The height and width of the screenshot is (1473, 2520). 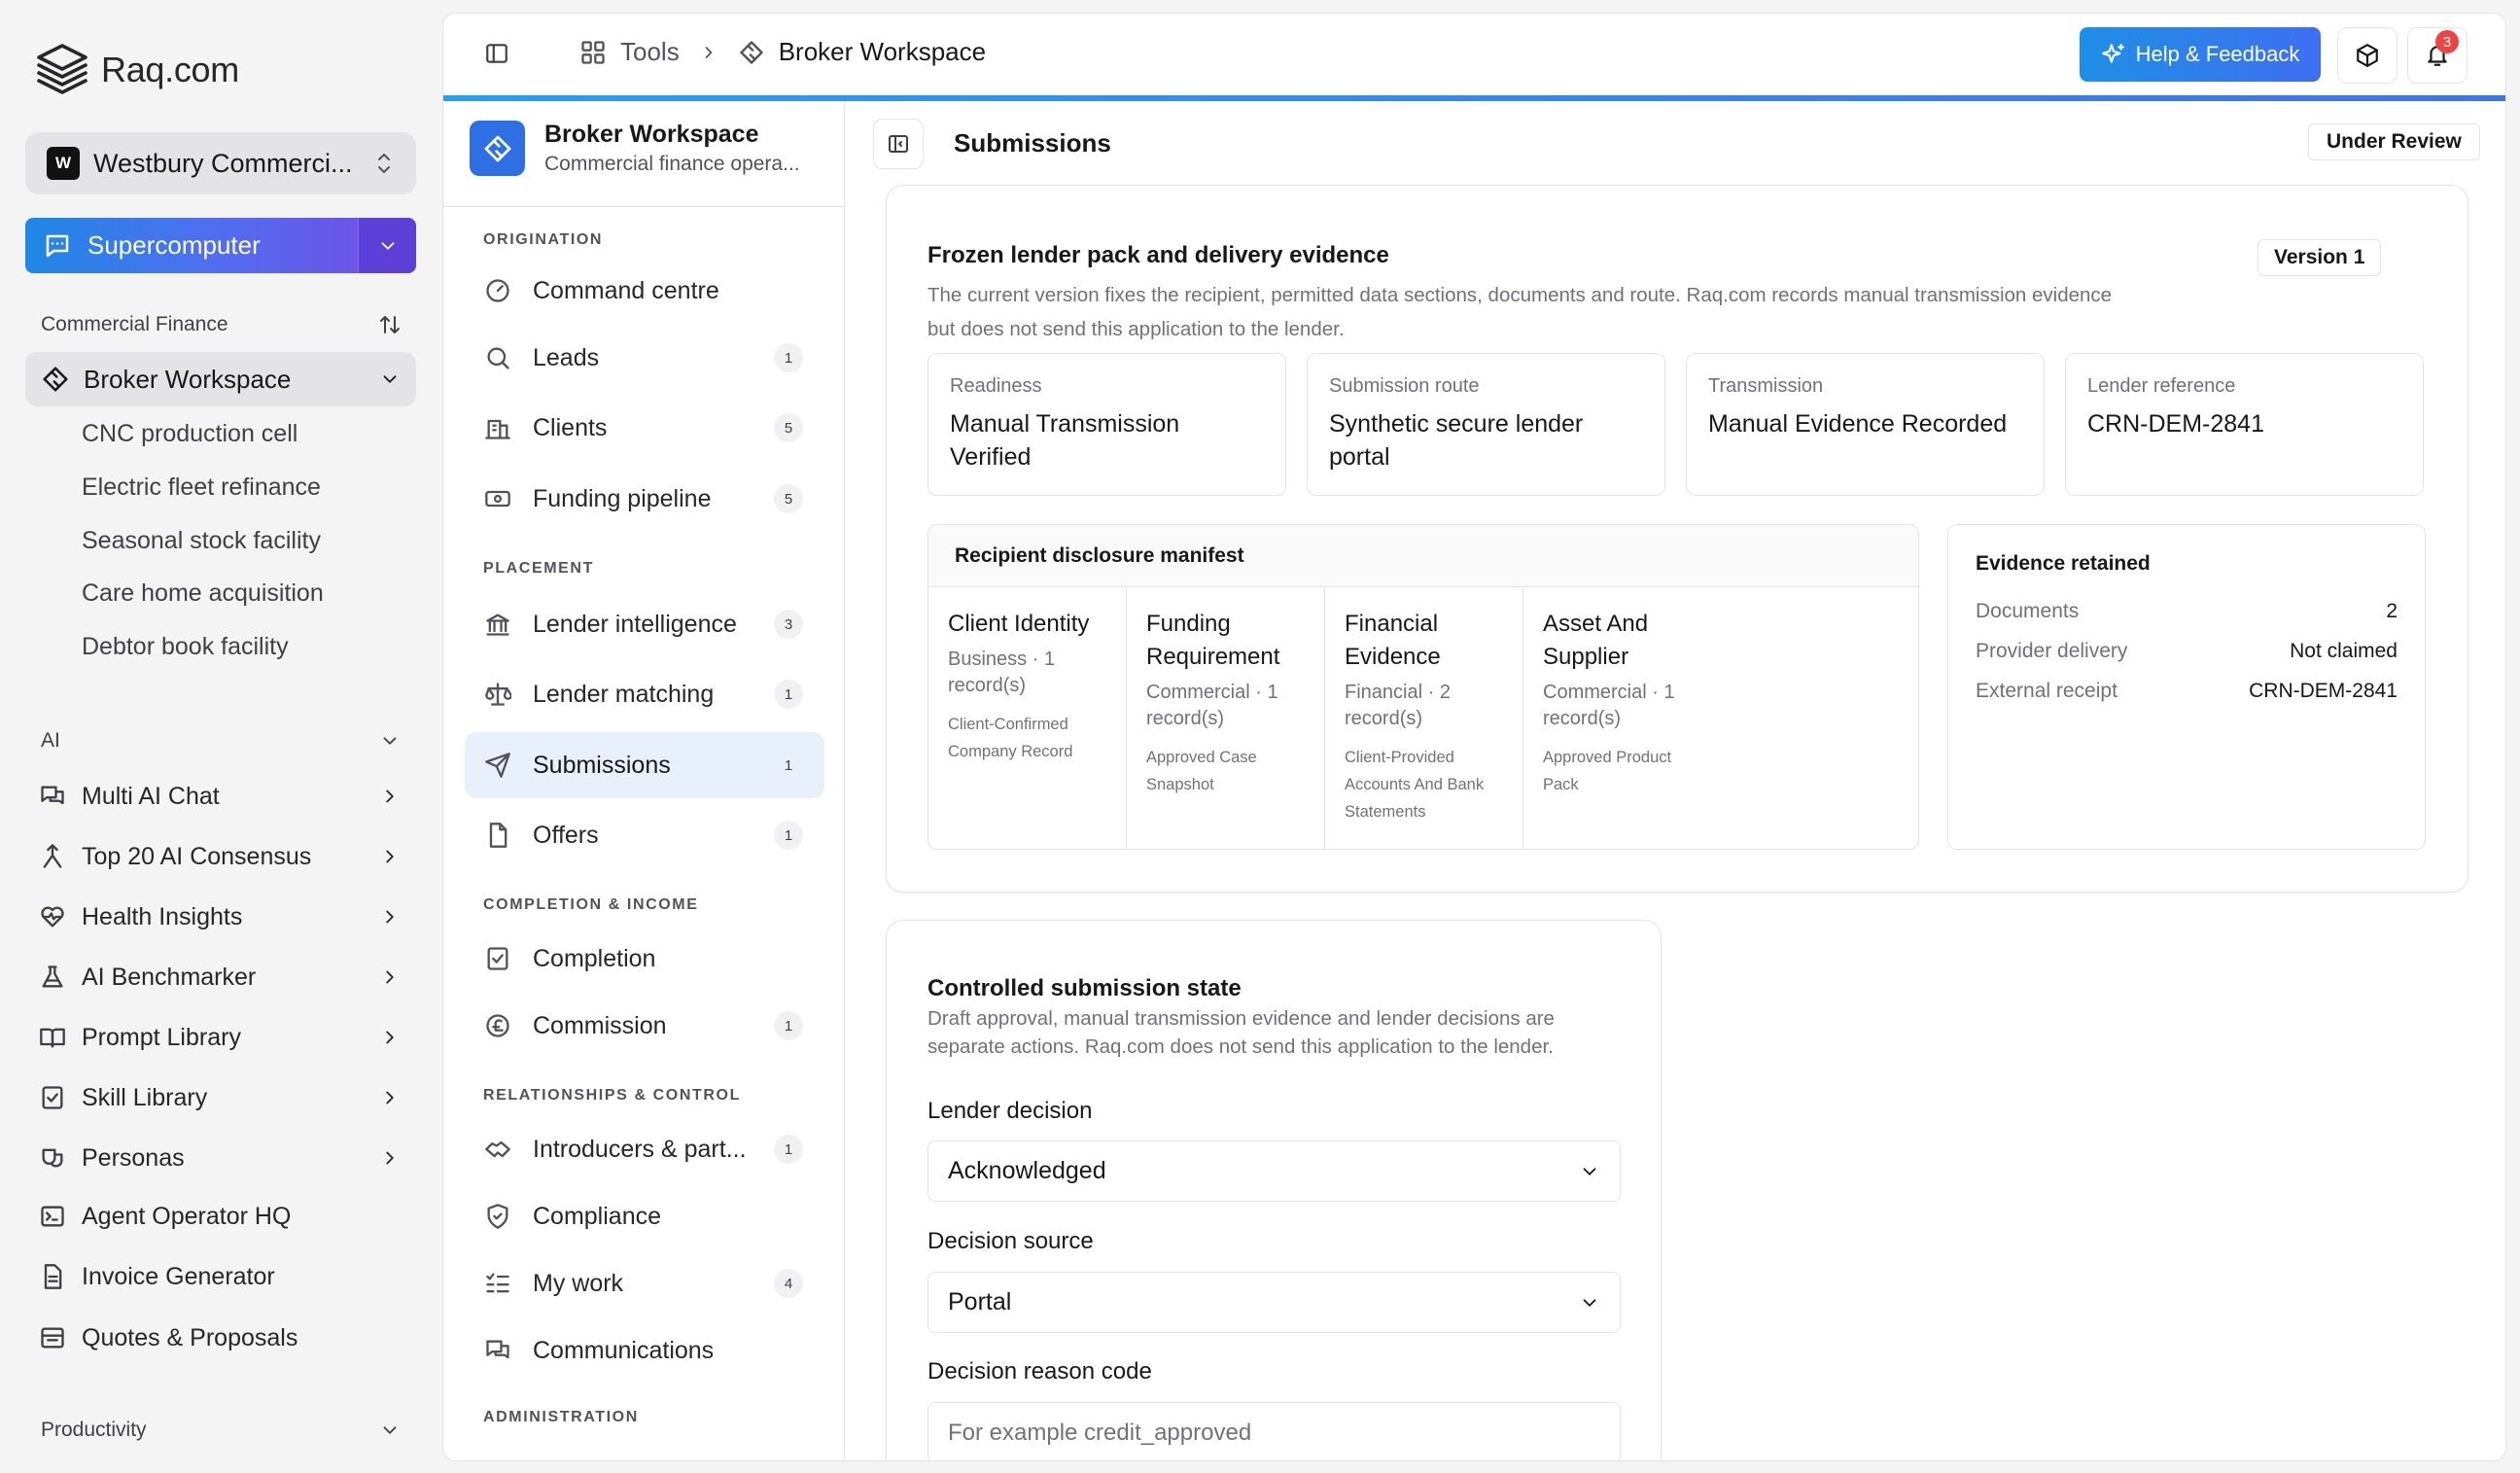 I want to click on stat-value: Manual Transmission Verified, so click(x=1065, y=440).